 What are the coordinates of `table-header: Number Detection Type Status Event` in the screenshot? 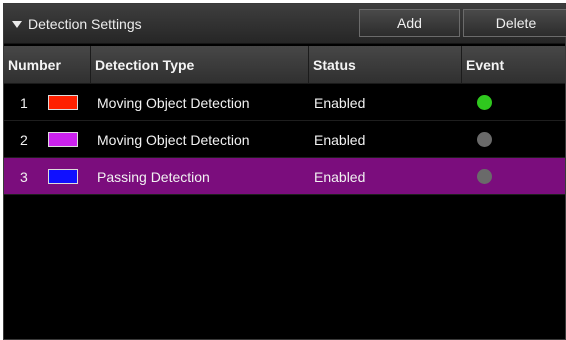 It's located at (284, 65).